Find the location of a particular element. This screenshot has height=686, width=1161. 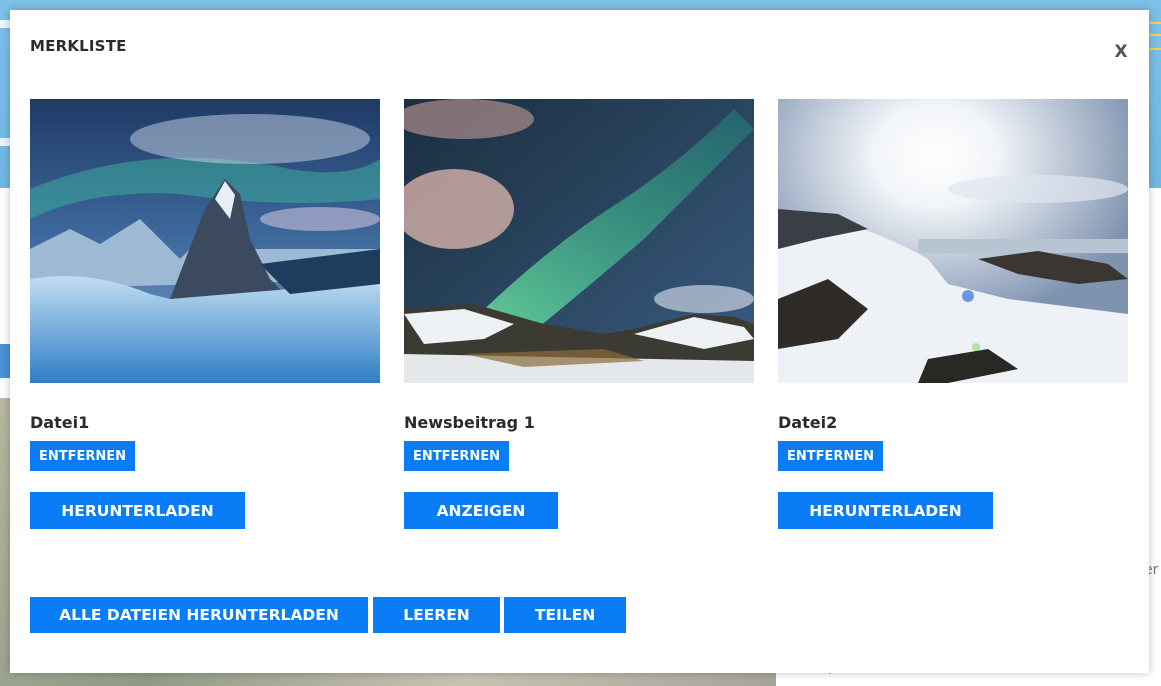

view-button: ANZEIGEN is located at coordinates (481, 510).